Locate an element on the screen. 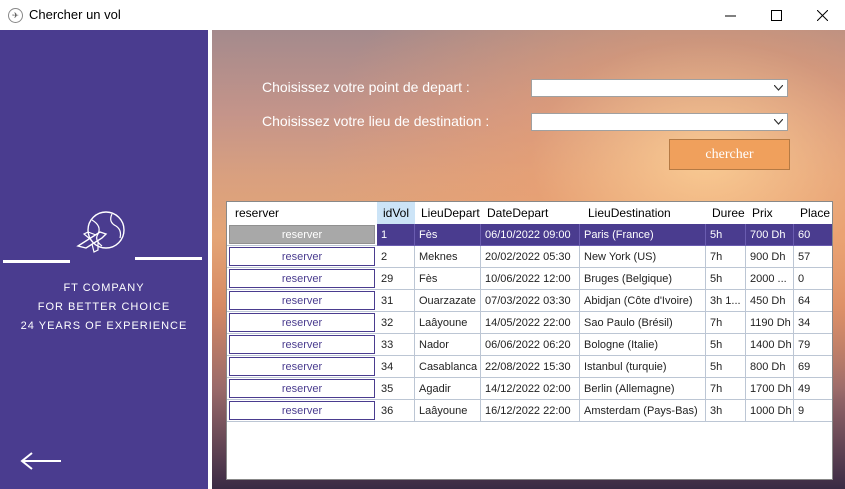  search-button: chercher is located at coordinates (729, 154).